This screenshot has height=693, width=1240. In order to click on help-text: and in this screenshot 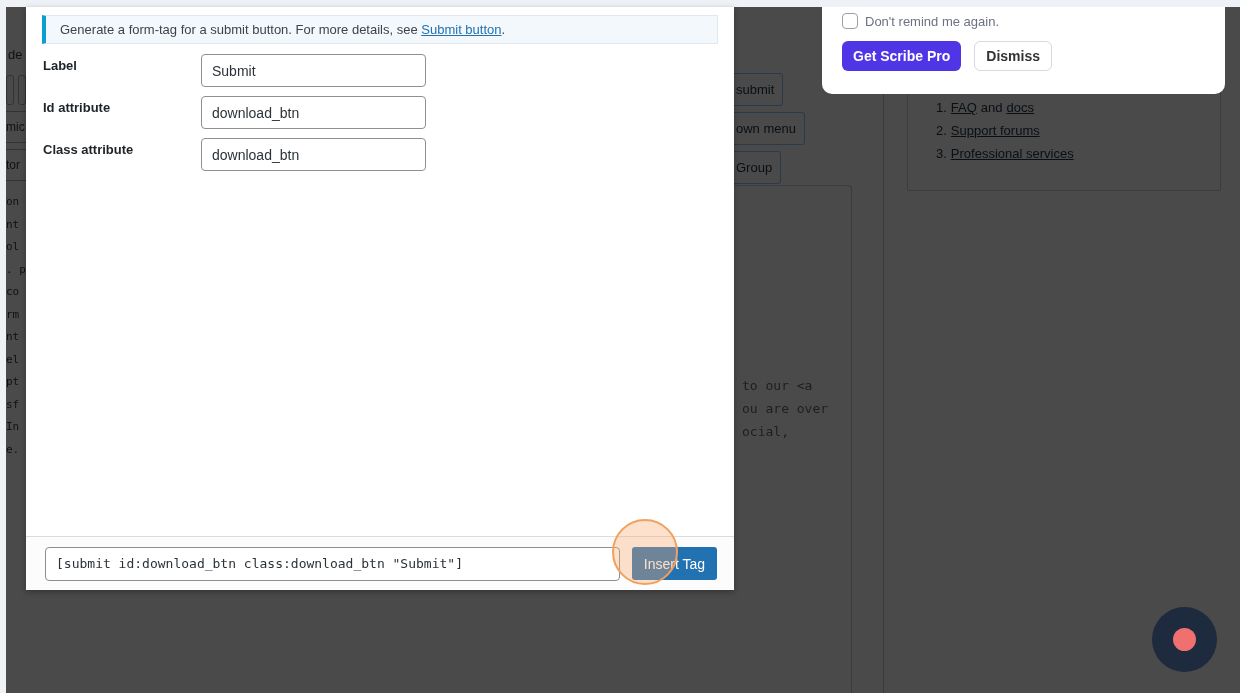, I will do `click(991, 107)`.